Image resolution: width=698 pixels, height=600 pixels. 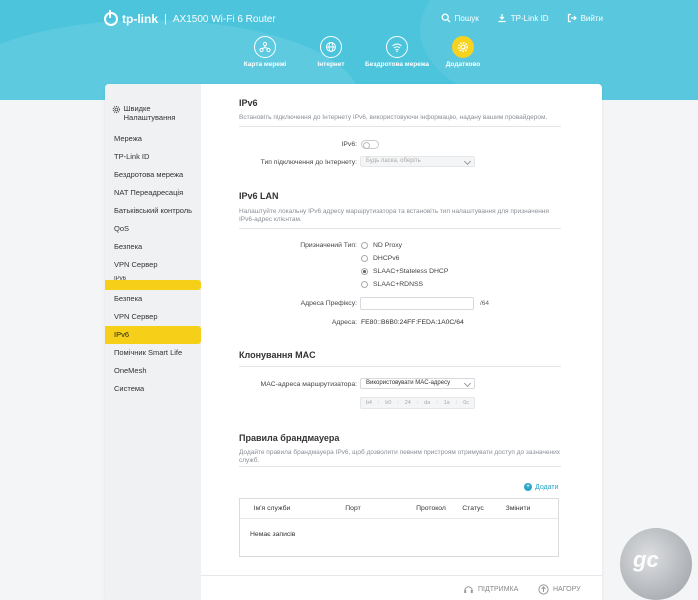 I want to click on tab-internet-label: Інтернет, so click(x=331, y=64).